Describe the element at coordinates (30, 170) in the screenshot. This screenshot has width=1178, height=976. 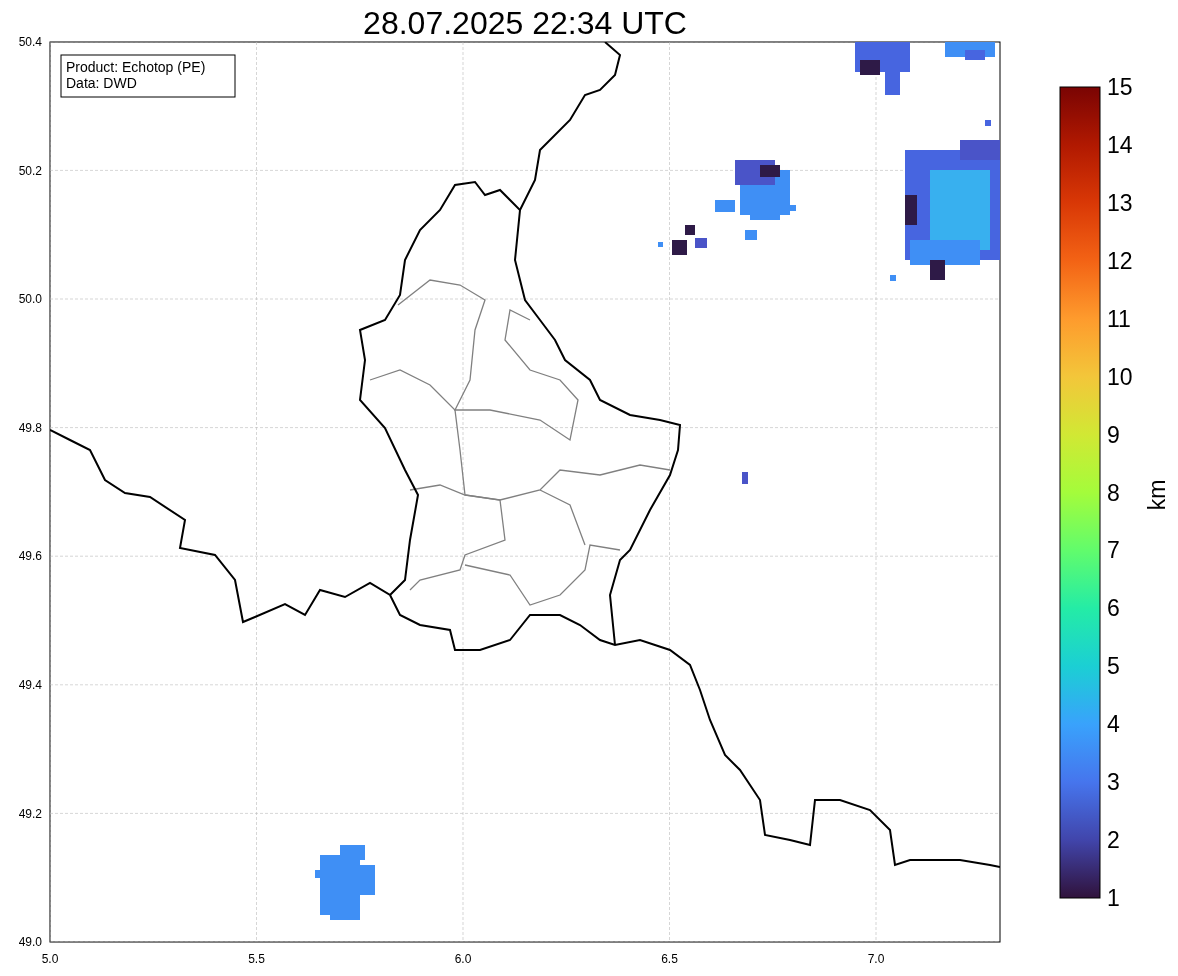
I see `y-tick-label: 50.2` at that location.